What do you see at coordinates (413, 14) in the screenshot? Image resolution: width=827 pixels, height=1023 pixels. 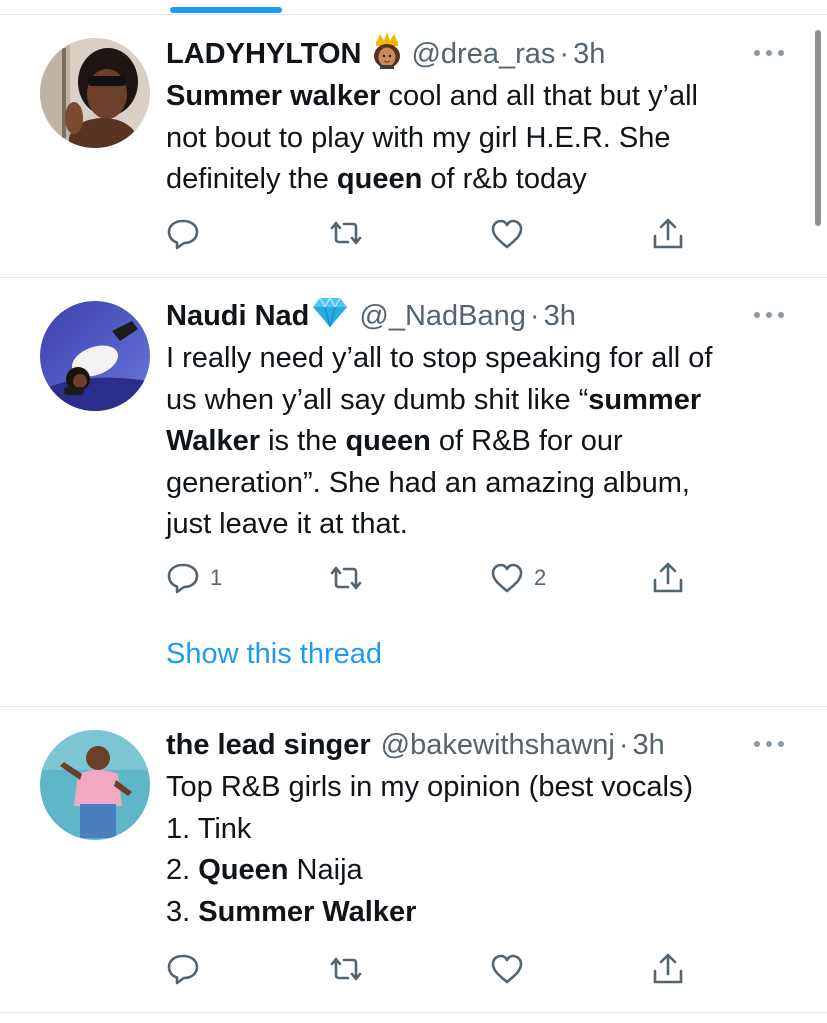 I see `top-divider` at bounding box center [413, 14].